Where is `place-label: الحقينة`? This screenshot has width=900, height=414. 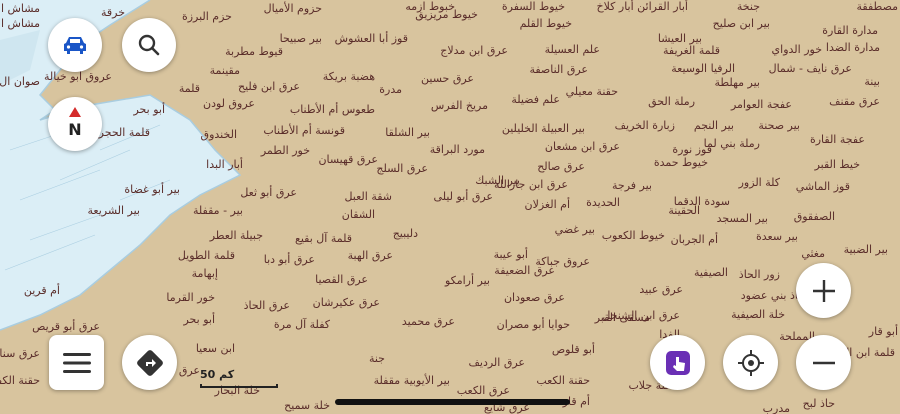
place-label: الحقينة is located at coordinates (684, 210).